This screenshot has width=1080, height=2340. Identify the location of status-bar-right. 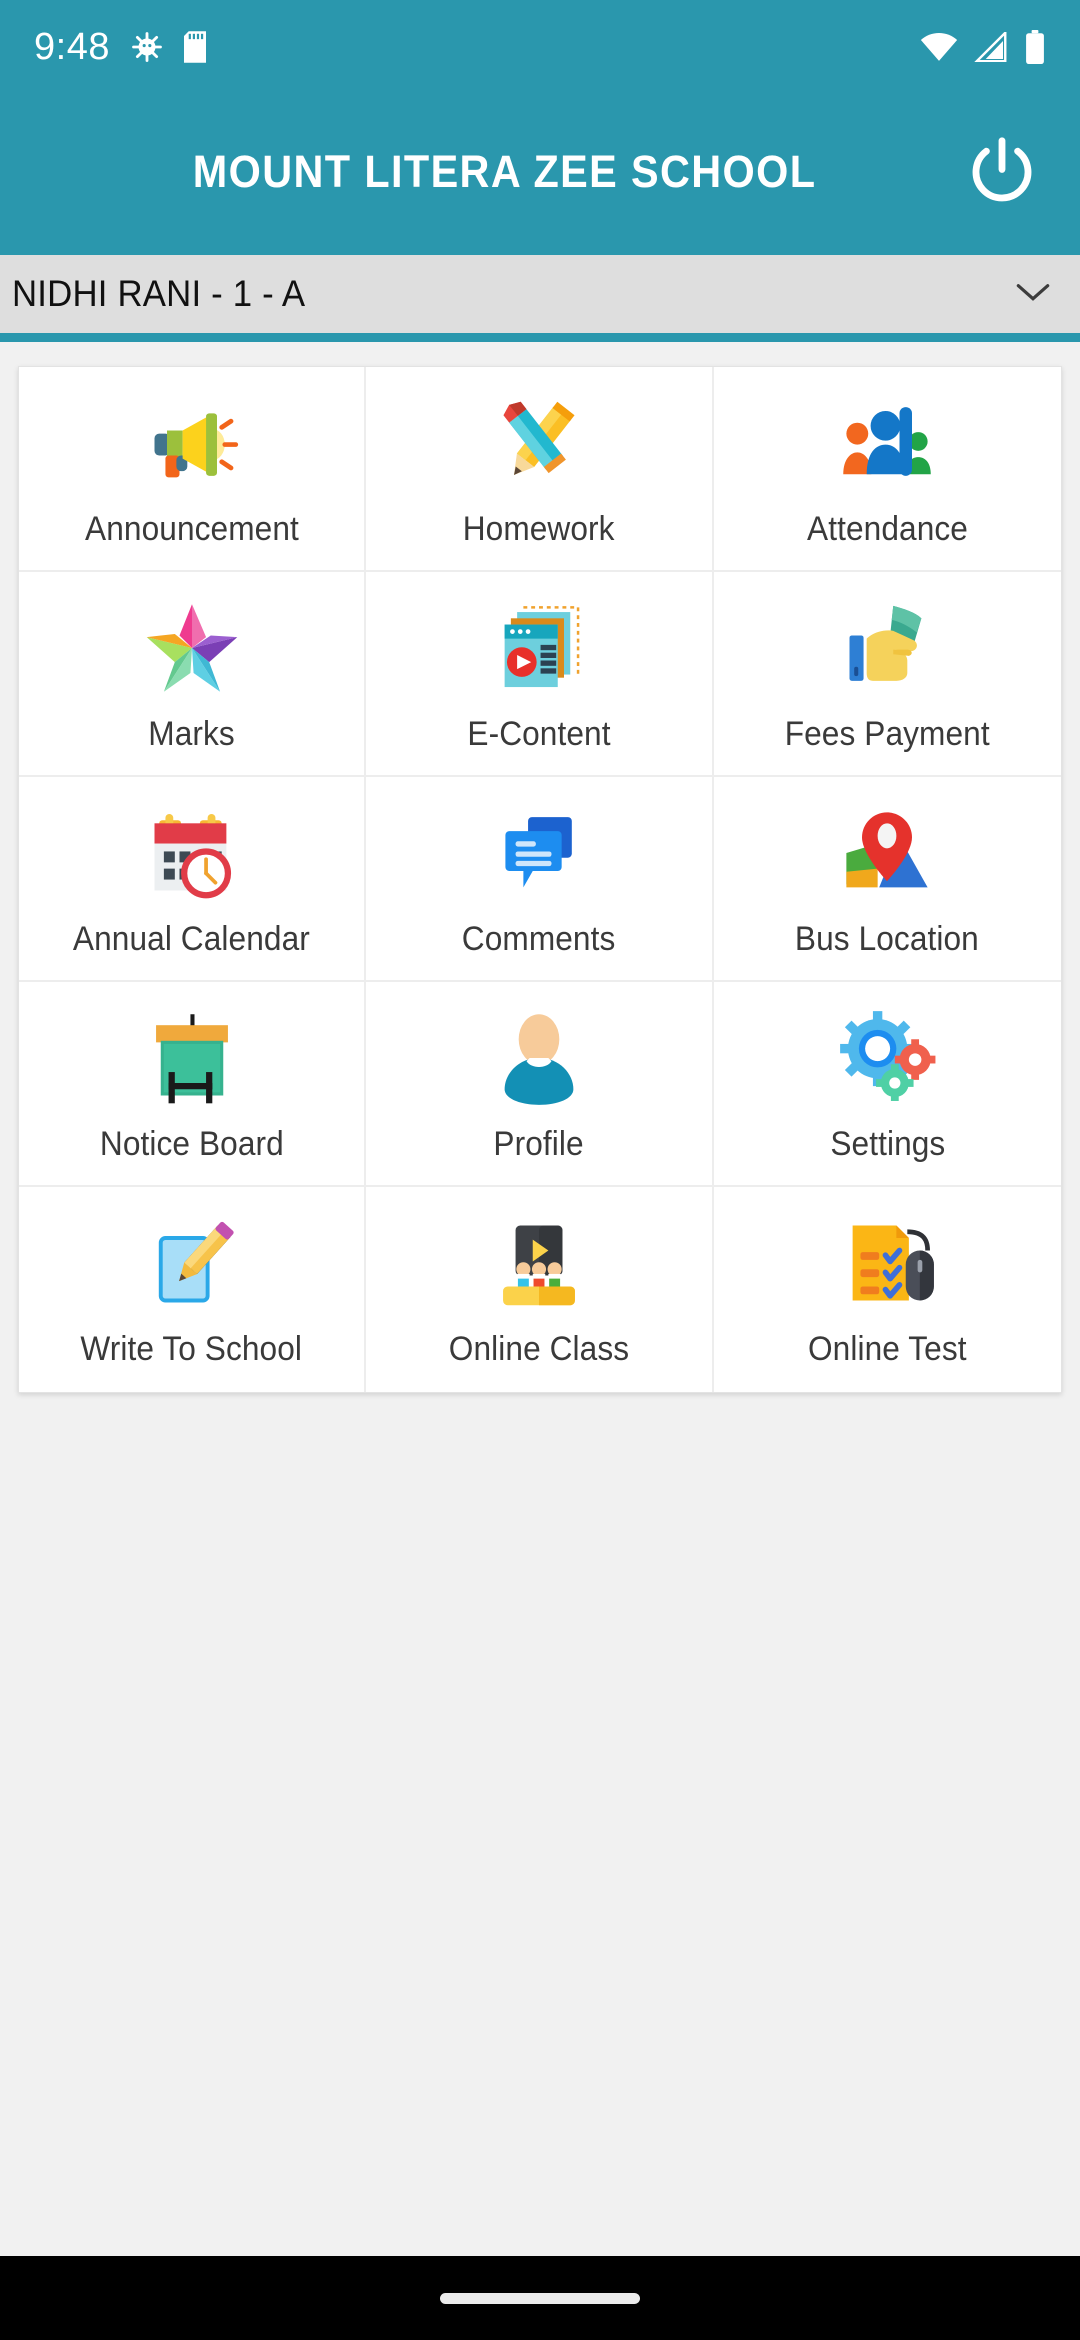
(983, 47).